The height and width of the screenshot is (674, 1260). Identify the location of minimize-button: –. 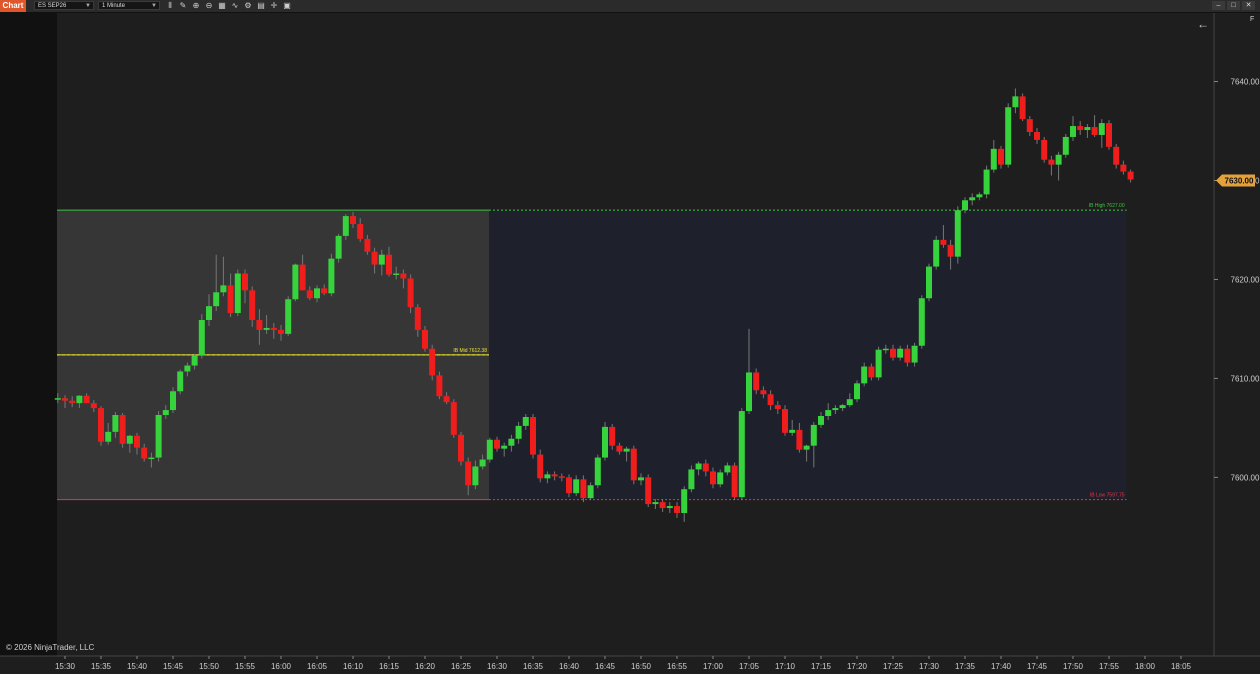
(1218, 5).